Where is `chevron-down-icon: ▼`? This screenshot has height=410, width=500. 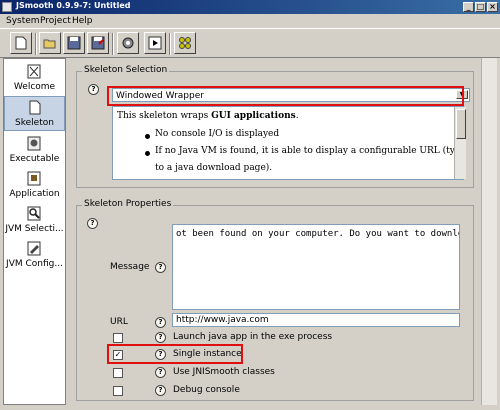
chevron-down-icon: ▼ is located at coordinates (462, 94).